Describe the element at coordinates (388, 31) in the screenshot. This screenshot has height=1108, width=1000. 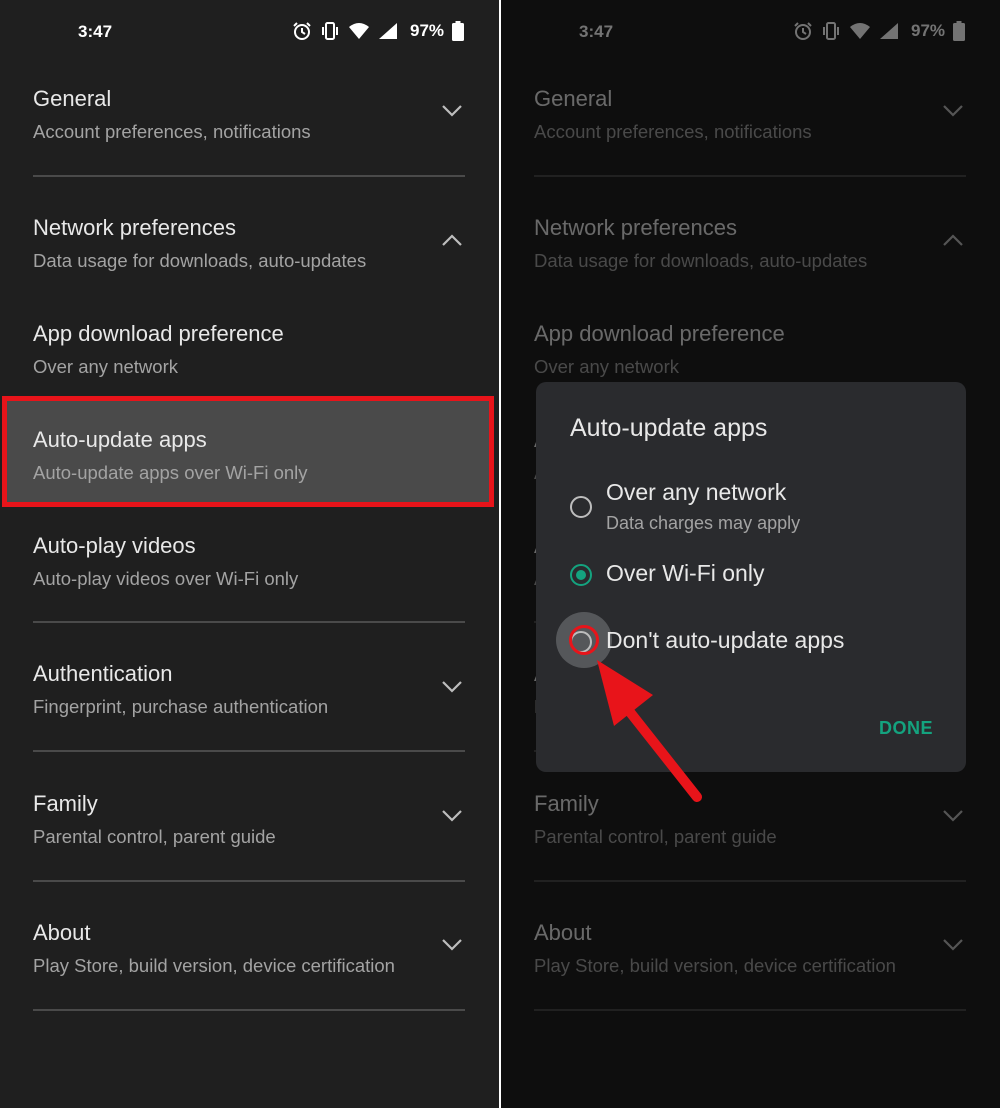
I see `signal-icon` at that location.